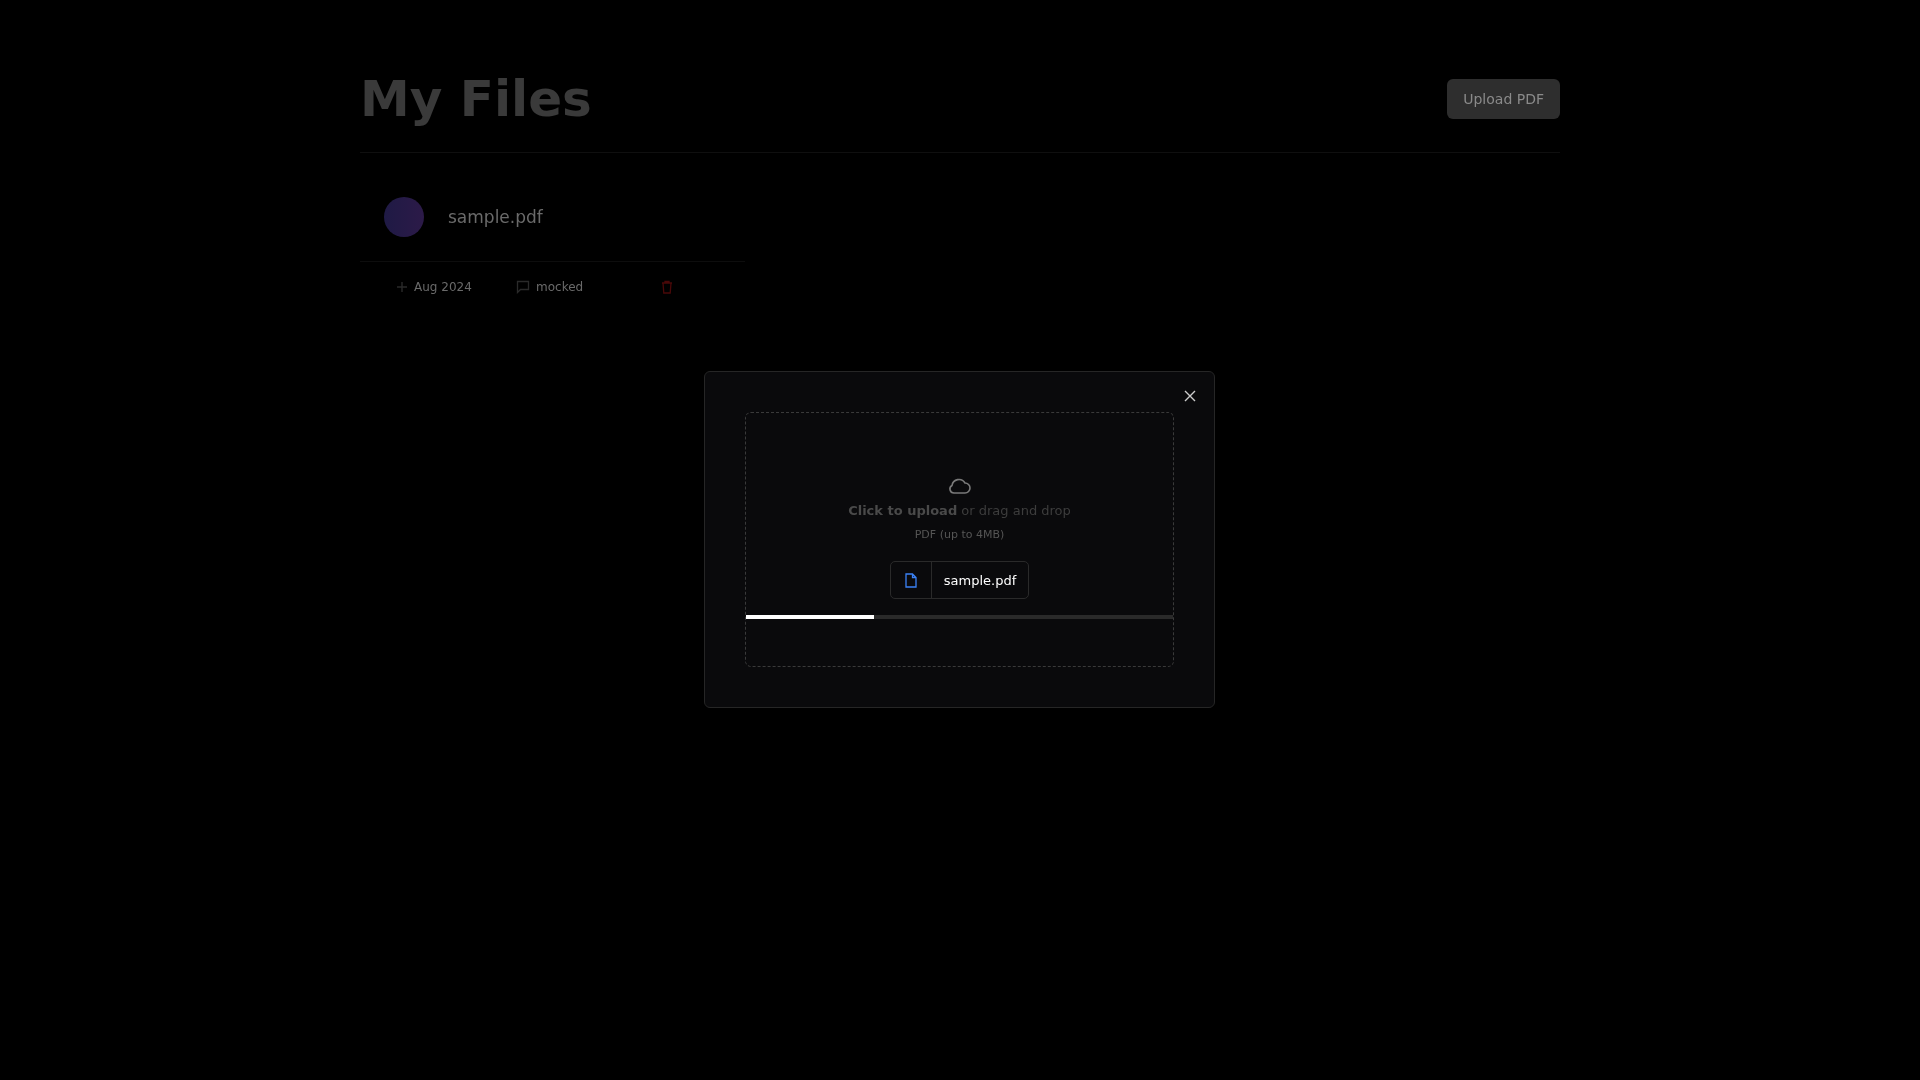  What do you see at coordinates (959, 534) in the screenshot?
I see `file-type-hint: PDF (up to 4MB)` at bounding box center [959, 534].